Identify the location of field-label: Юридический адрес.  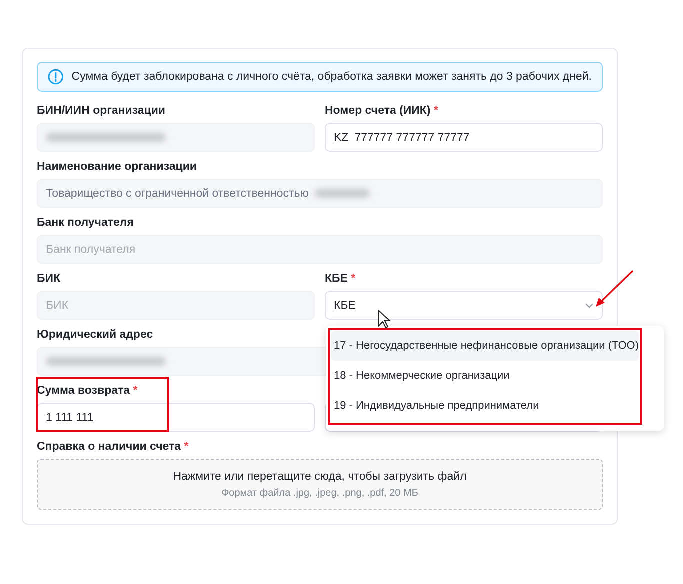
(95, 335).